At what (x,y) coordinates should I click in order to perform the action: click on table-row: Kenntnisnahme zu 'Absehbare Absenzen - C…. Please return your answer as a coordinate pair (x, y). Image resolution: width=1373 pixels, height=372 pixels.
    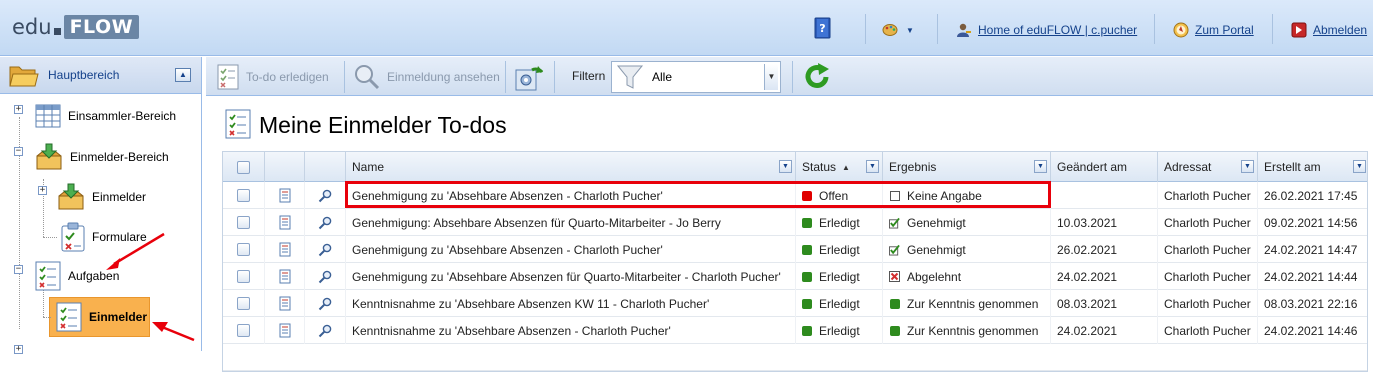
    Looking at the image, I should click on (795, 330).